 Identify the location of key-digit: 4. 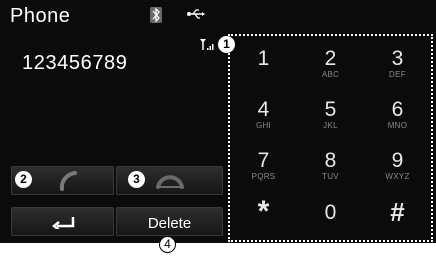
(263, 109).